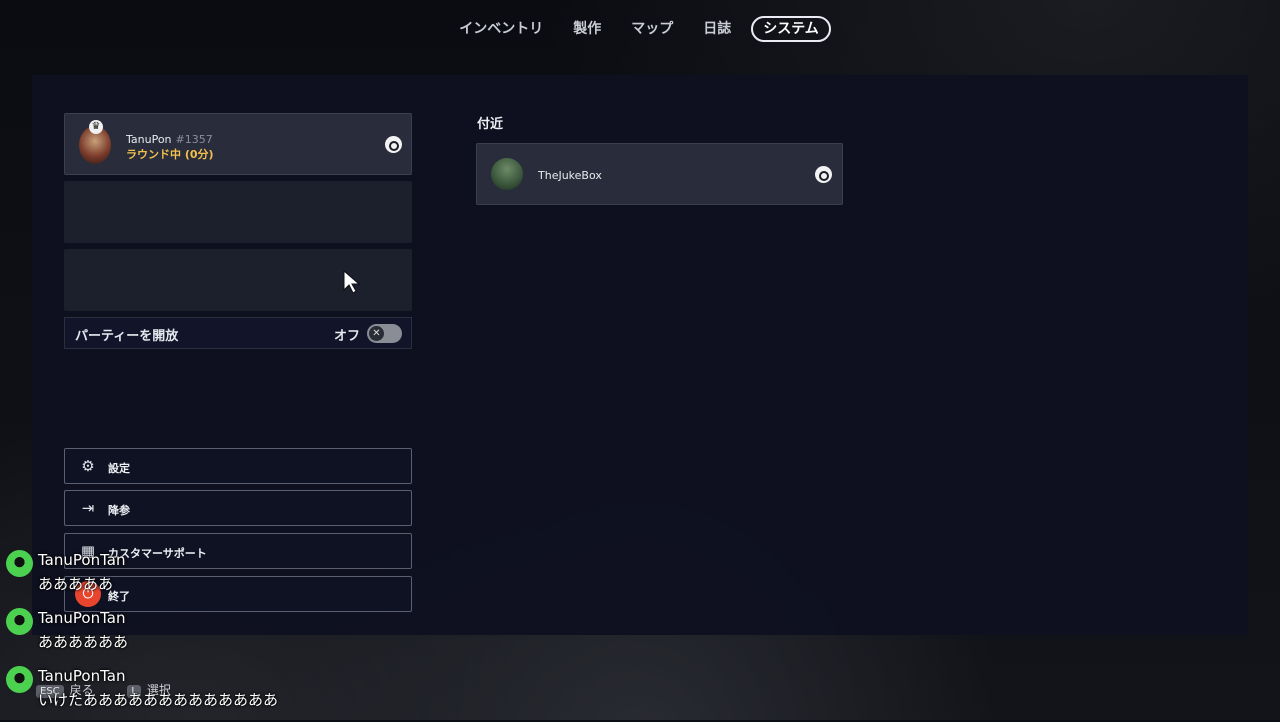 The height and width of the screenshot is (722, 1280). What do you see at coordinates (587, 29) in the screenshot?
I see `tab-crafting: 製作` at bounding box center [587, 29].